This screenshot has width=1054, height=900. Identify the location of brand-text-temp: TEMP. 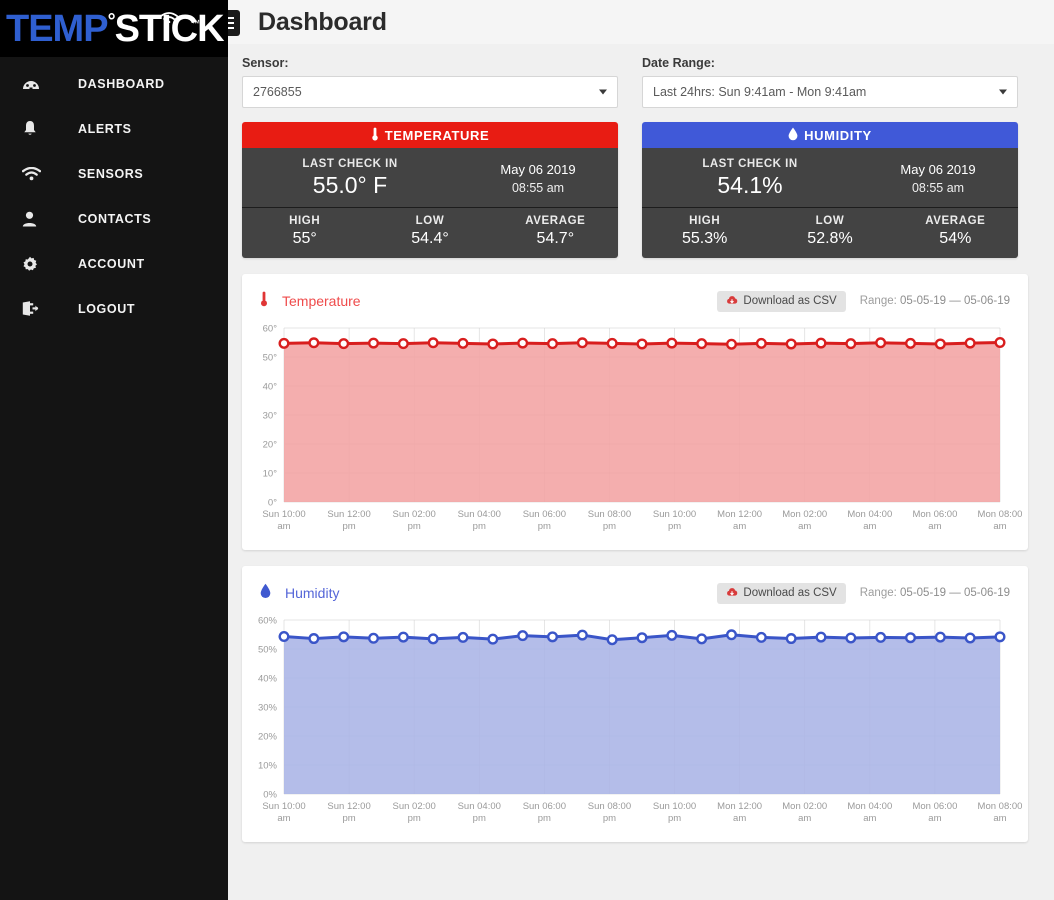
(57, 28).